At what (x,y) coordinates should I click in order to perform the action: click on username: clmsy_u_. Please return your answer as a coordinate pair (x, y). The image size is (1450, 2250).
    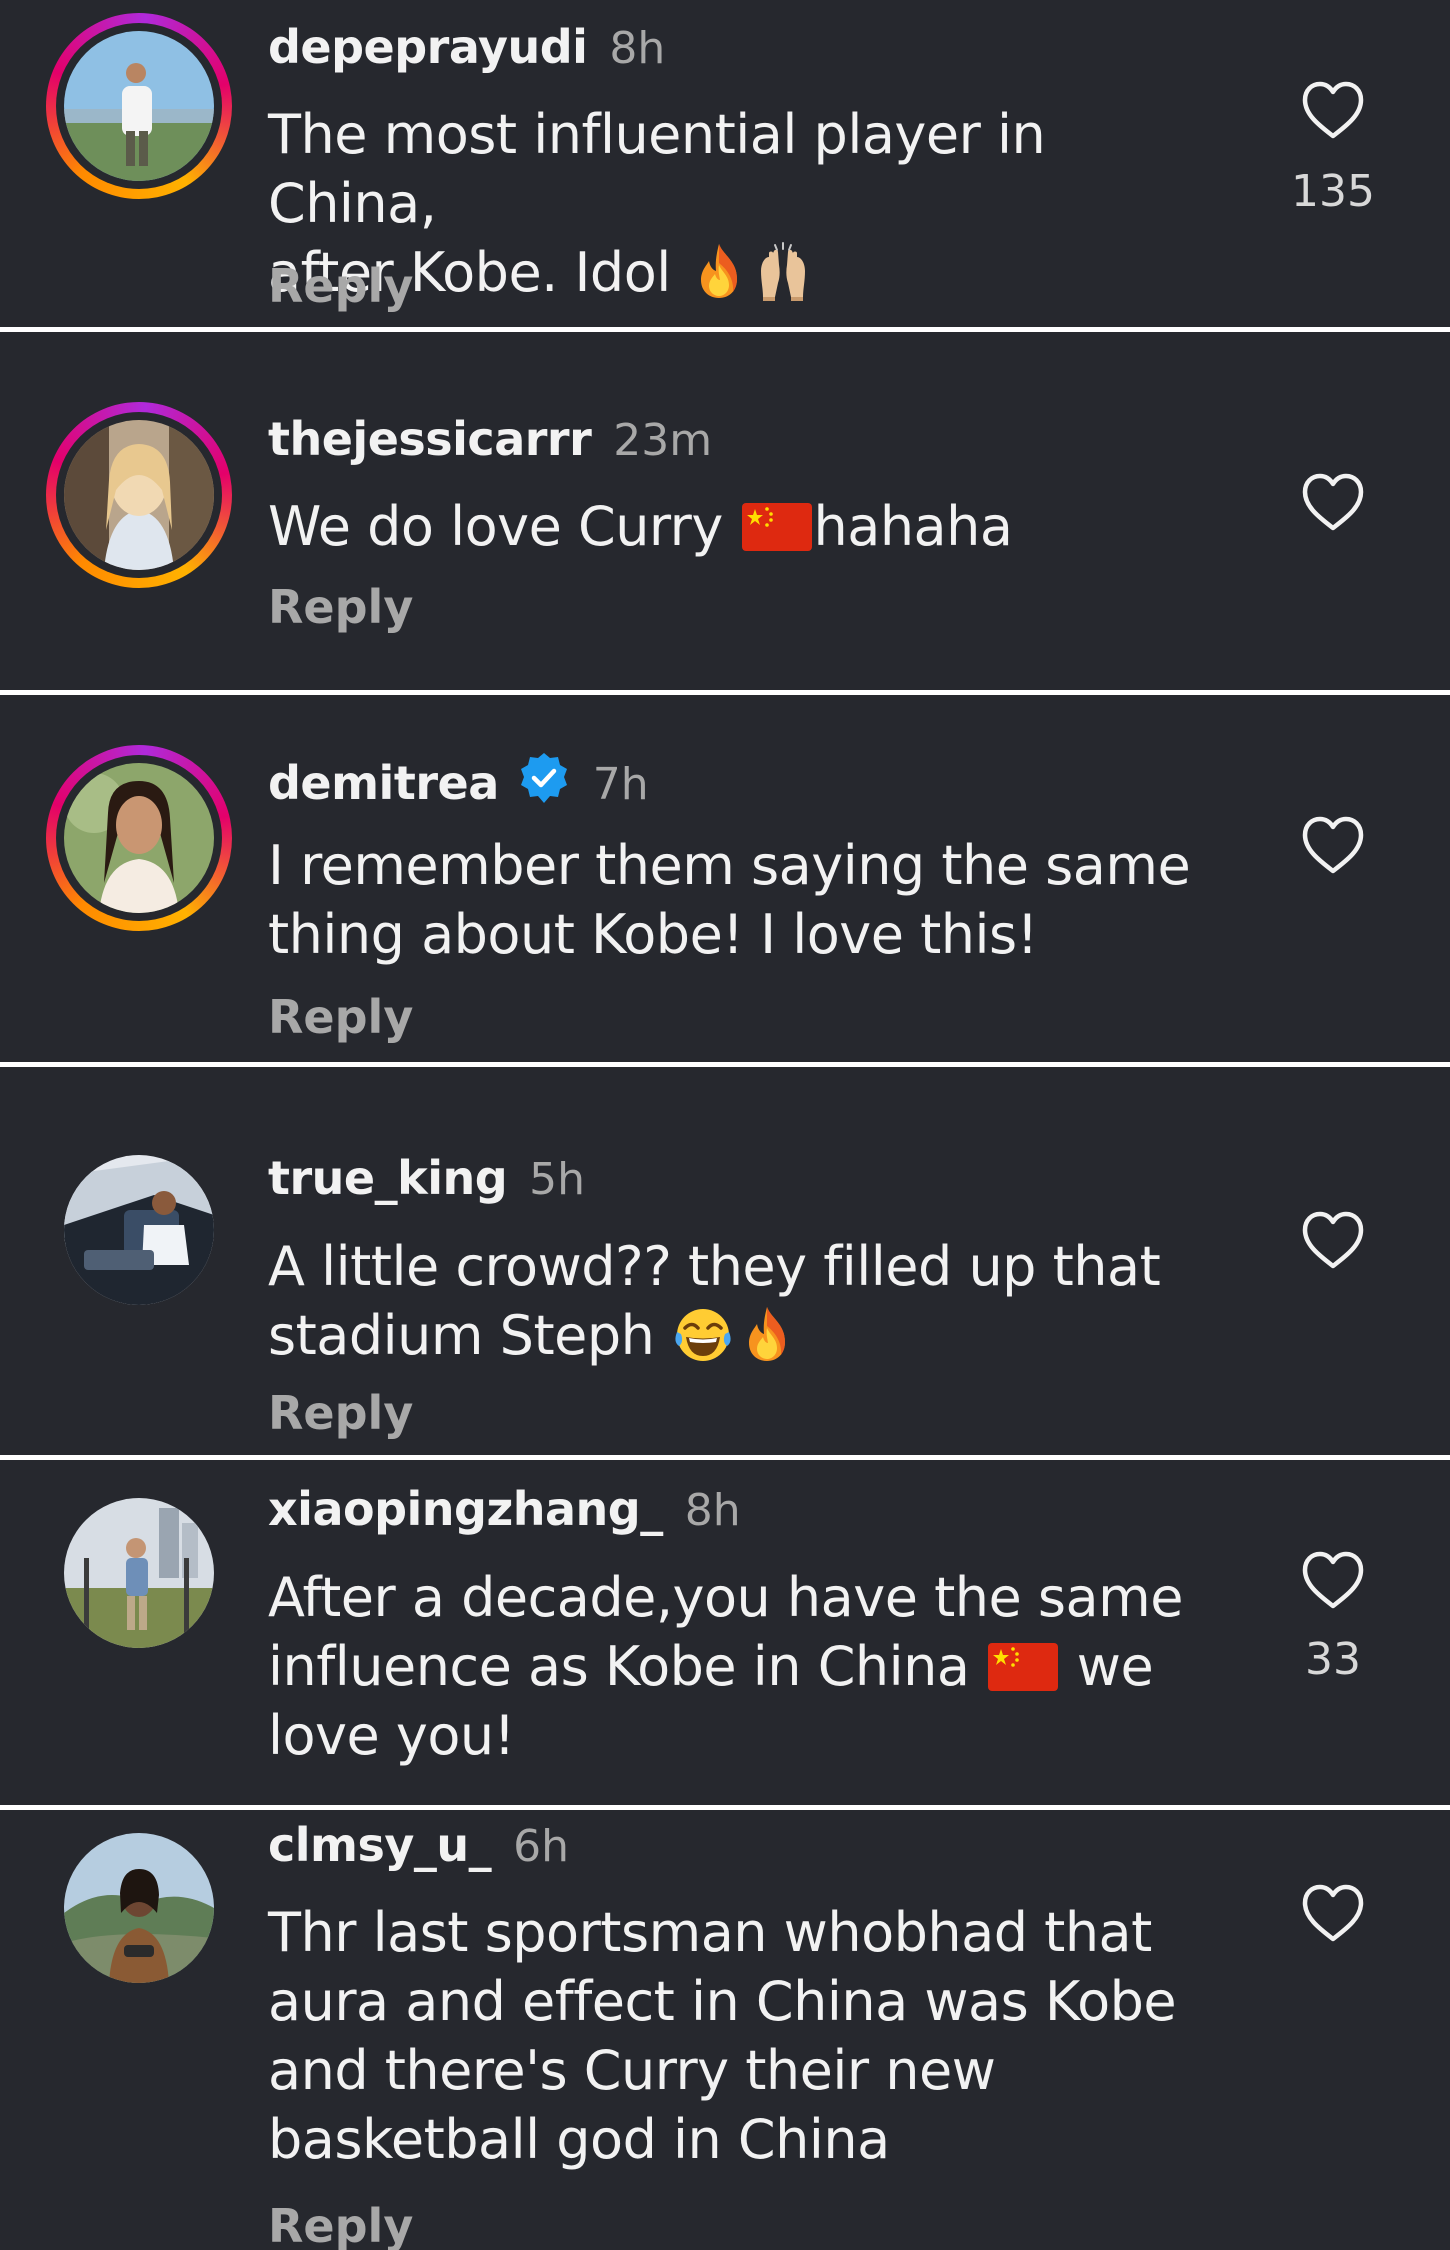
    Looking at the image, I should click on (380, 1845).